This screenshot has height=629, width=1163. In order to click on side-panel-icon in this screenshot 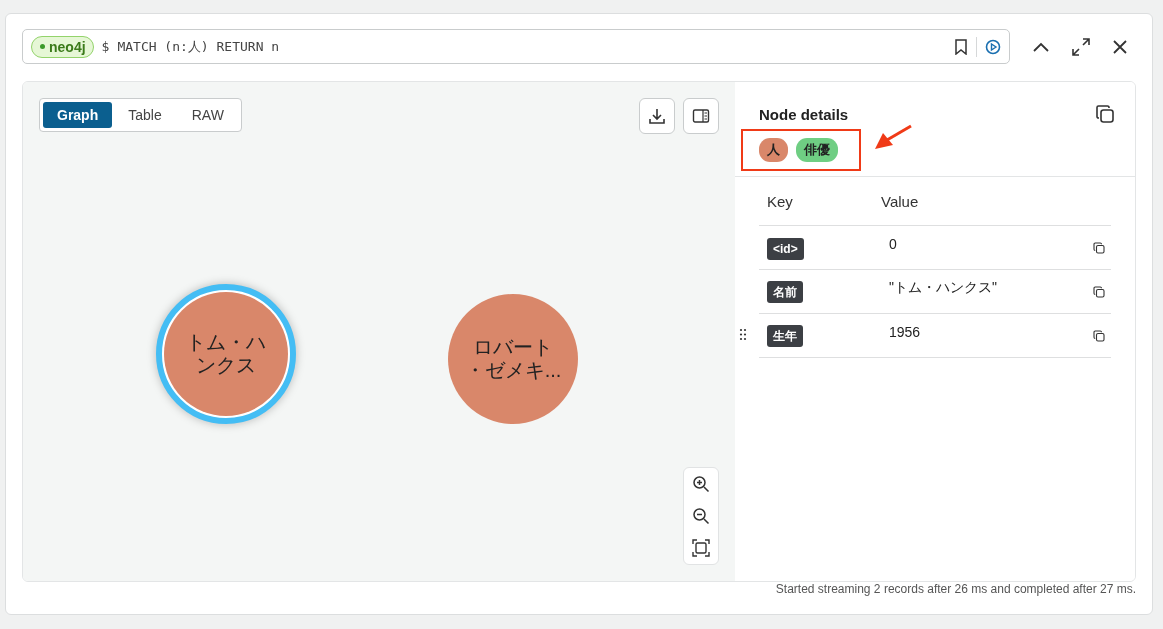, I will do `click(701, 116)`.